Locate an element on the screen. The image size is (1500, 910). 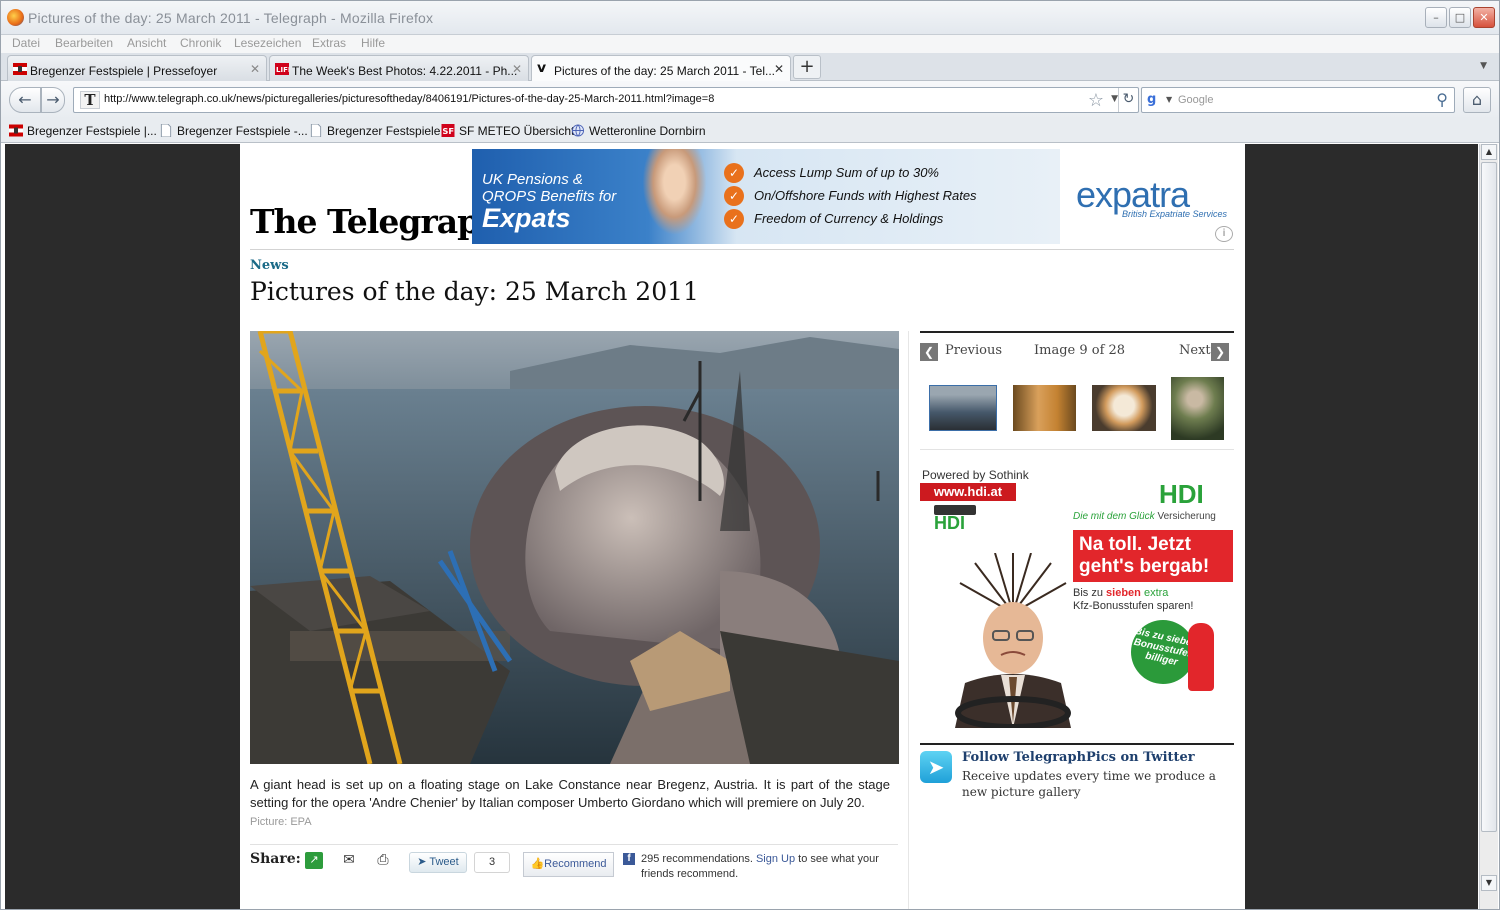
menu-hilfe: Hilfe is located at coordinates (373, 43).